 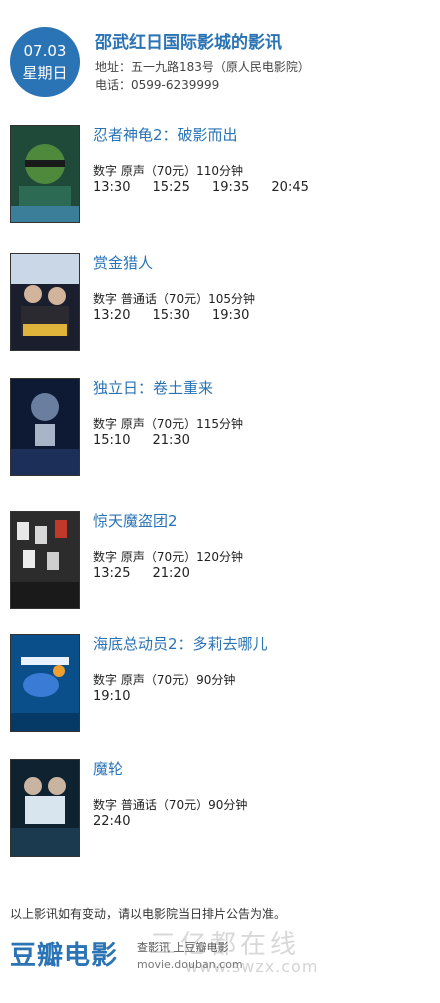 What do you see at coordinates (148, 914) in the screenshot?
I see `footer-note: 以上影讯如有变动，请以电影院当日排片公告为准。` at bounding box center [148, 914].